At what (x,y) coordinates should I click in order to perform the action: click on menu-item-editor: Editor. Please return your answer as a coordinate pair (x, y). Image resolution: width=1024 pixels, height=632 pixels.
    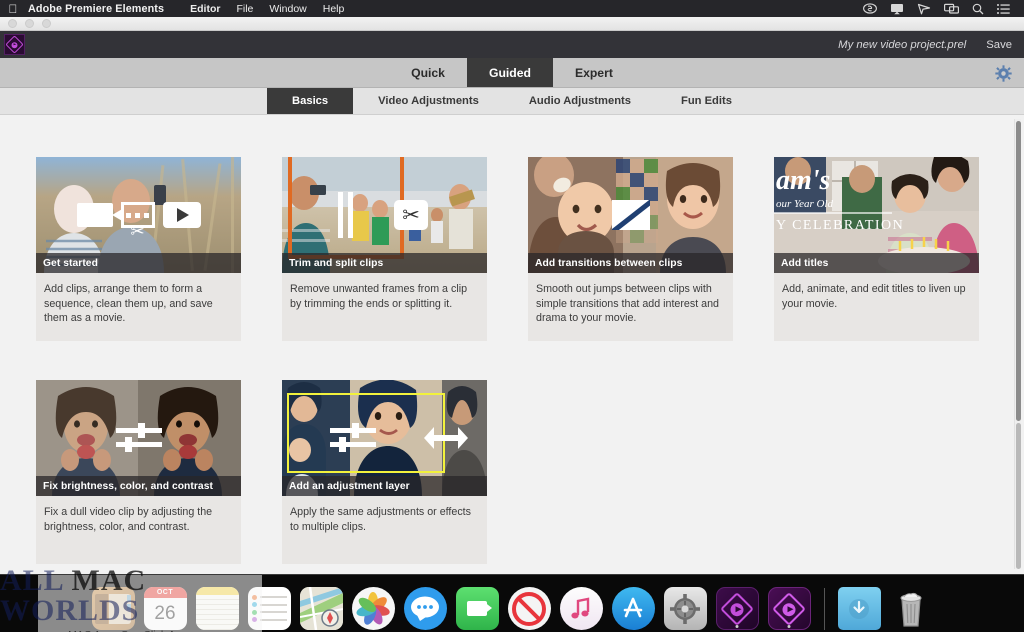
    Looking at the image, I should click on (205, 9).